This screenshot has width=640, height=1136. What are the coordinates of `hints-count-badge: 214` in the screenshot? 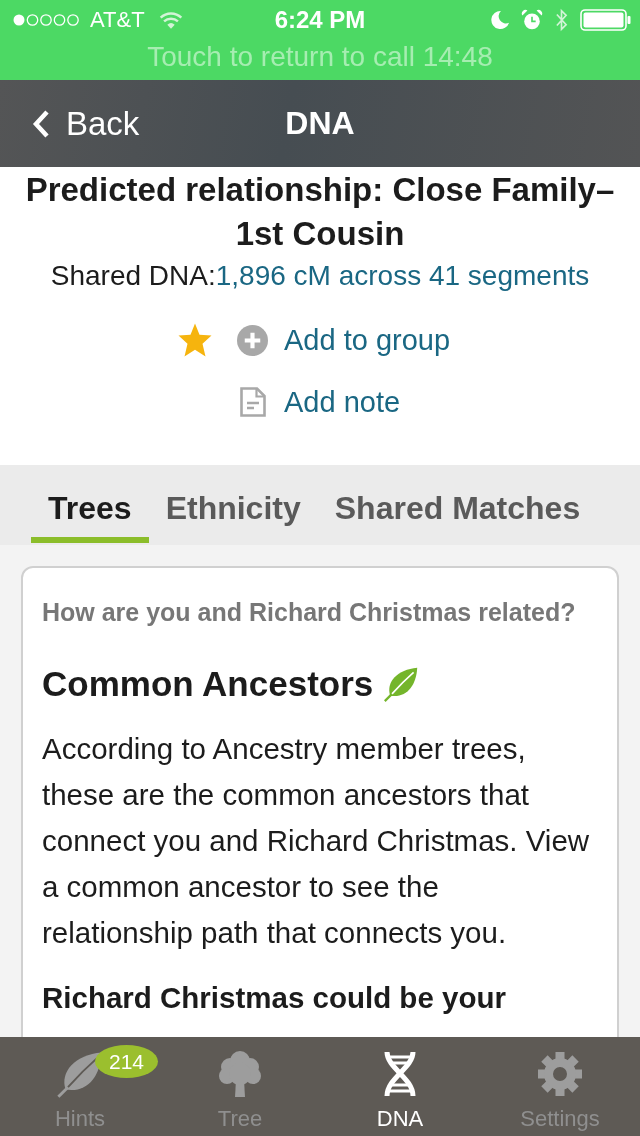 It's located at (126, 1061).